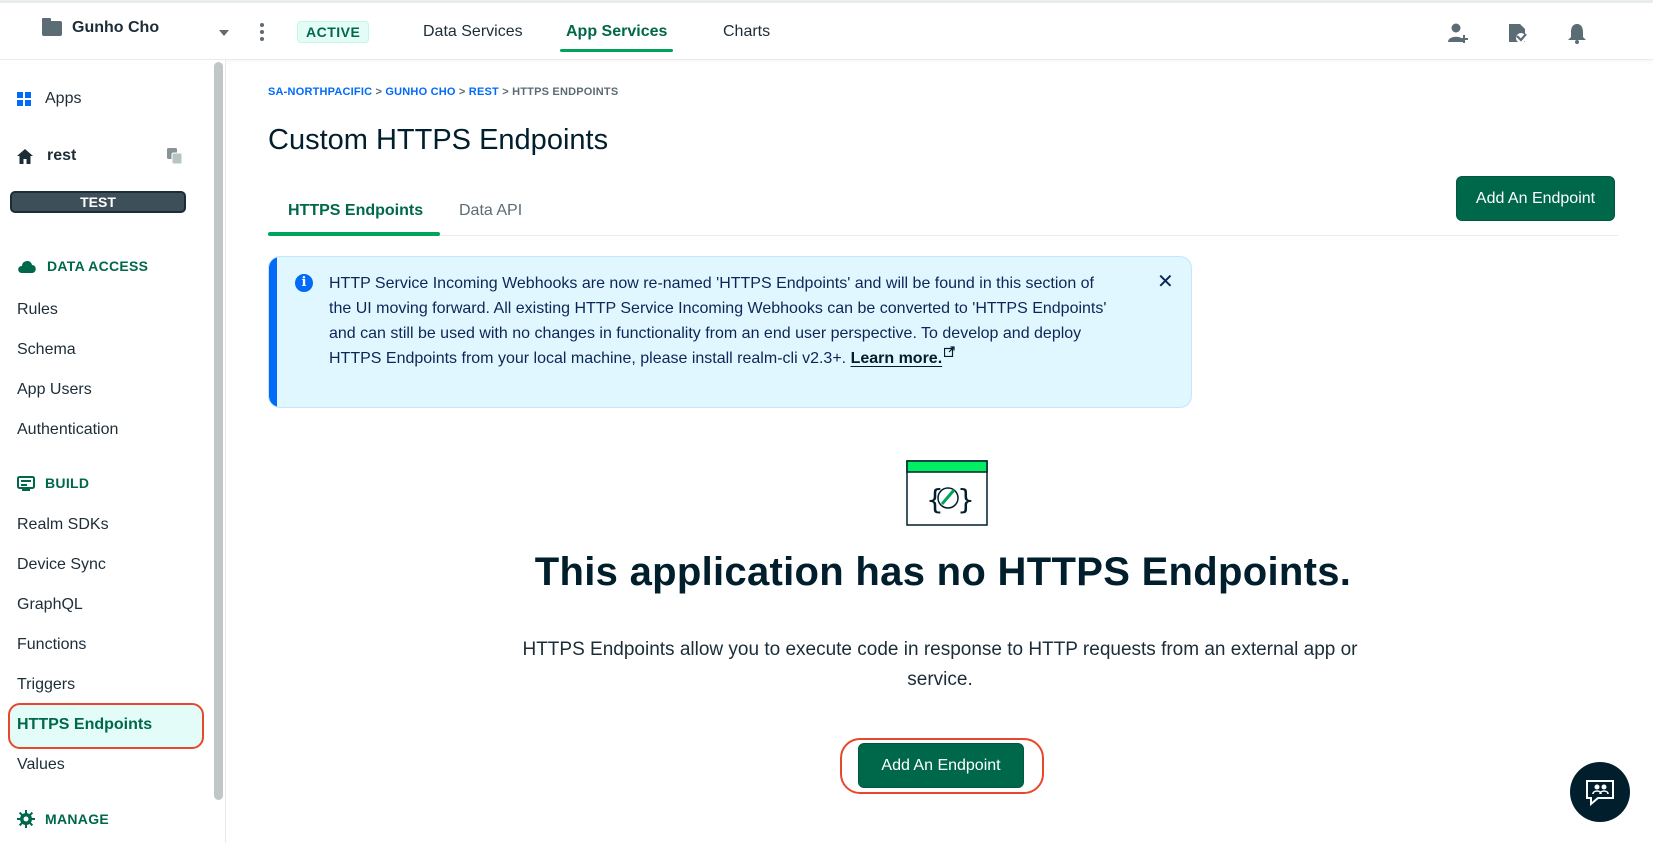 The image size is (1653, 843). Describe the element at coordinates (25, 156) in the screenshot. I see `home-icon` at that location.